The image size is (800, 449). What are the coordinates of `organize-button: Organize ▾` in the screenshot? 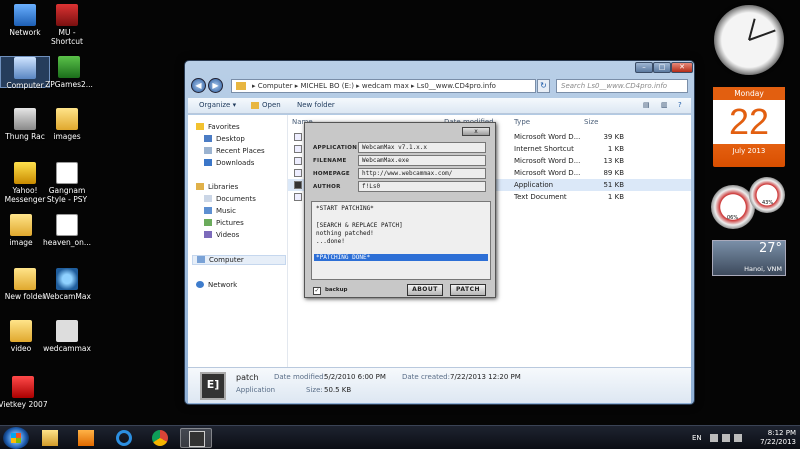 It's located at (217, 105).